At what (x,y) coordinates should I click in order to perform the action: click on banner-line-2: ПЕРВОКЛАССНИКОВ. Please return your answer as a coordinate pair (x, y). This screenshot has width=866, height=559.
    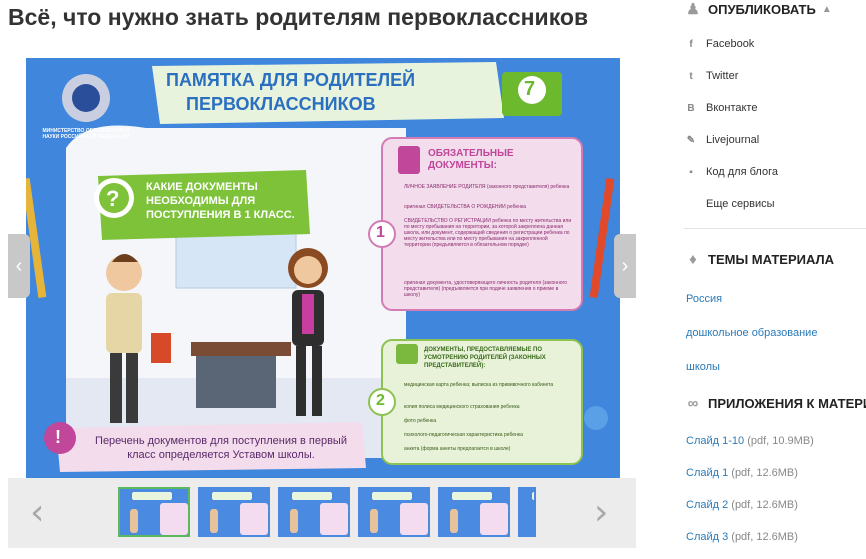
    Looking at the image, I should click on (281, 104).